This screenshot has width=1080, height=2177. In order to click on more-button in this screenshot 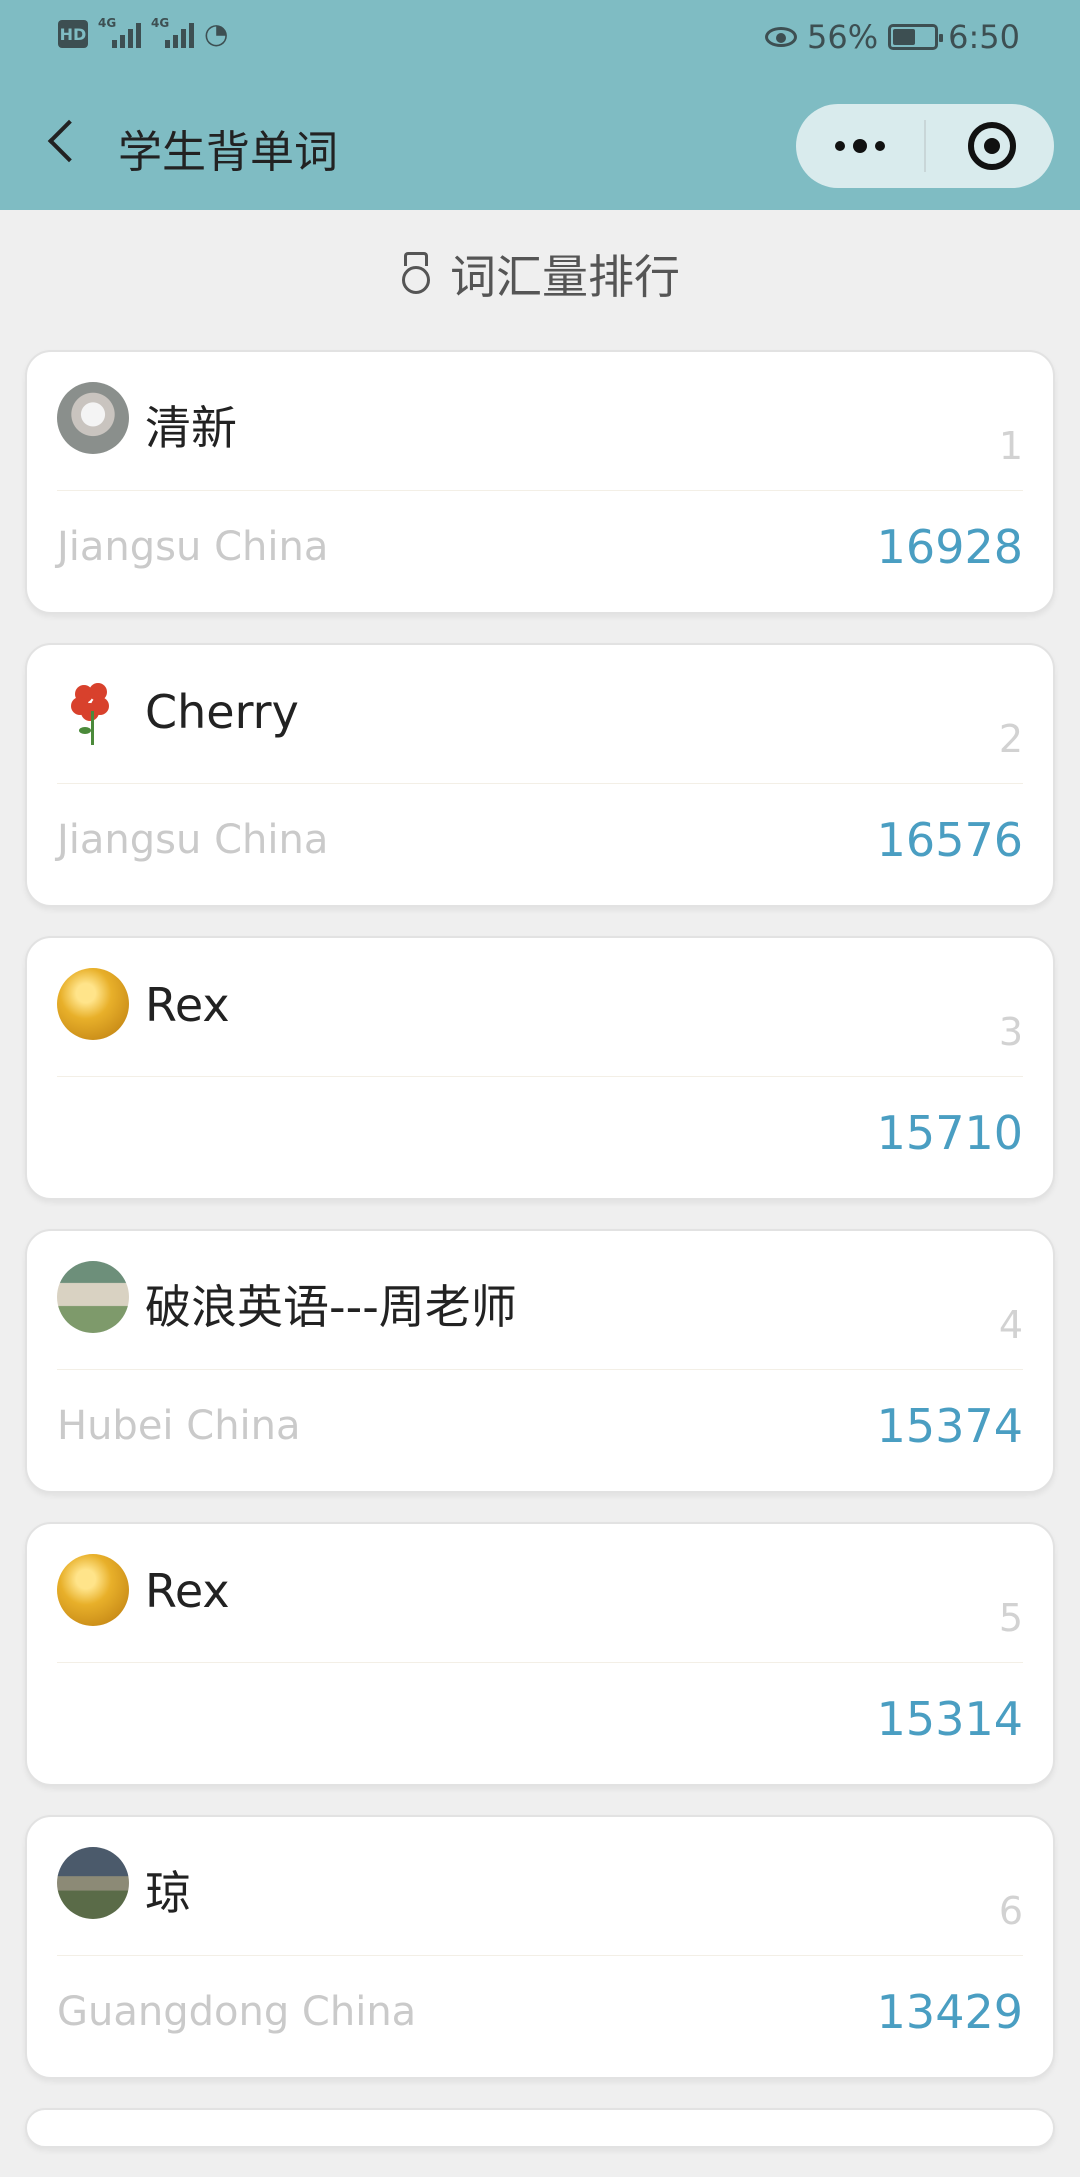, I will do `click(860, 146)`.